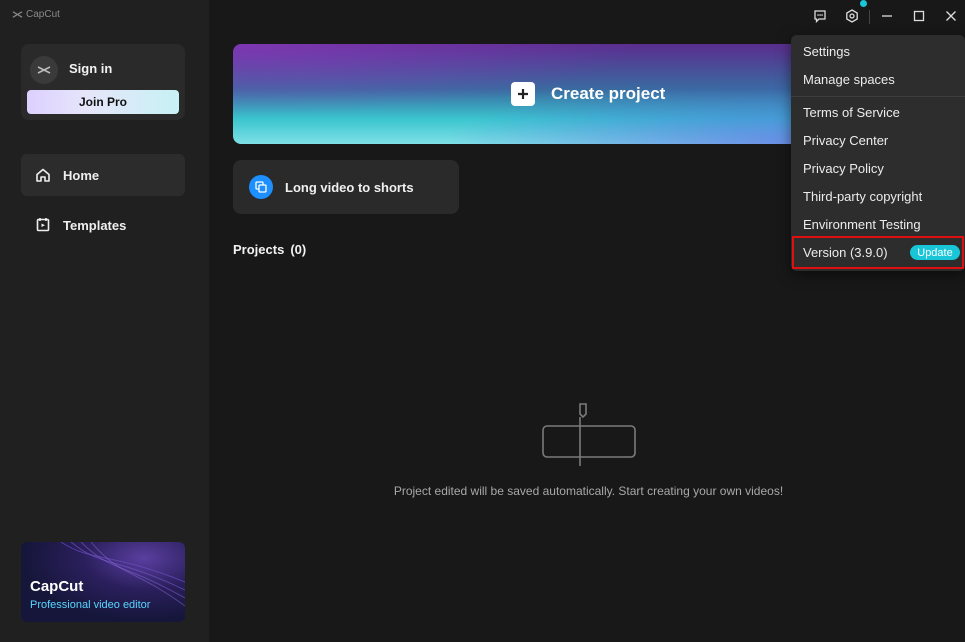  I want to click on update-button: Update, so click(935, 252).